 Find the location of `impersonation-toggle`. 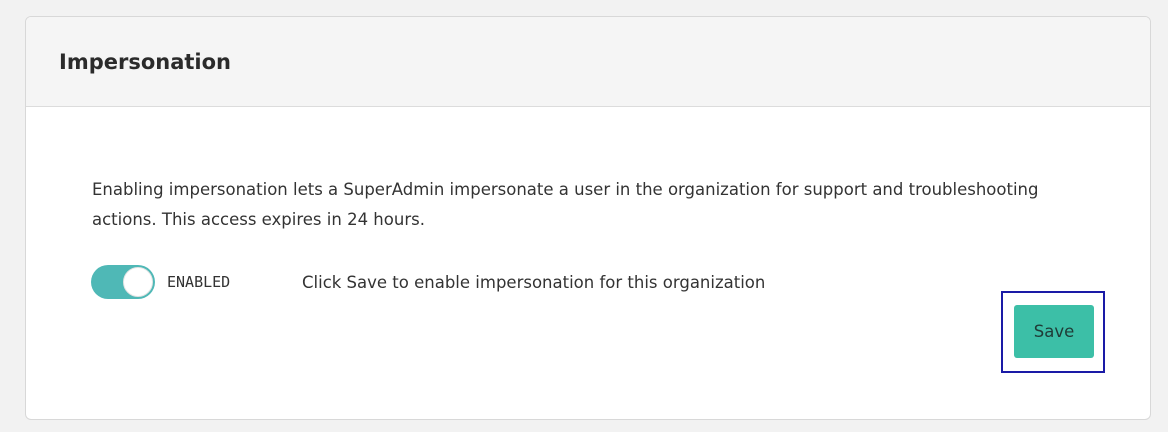

impersonation-toggle is located at coordinates (123, 282).